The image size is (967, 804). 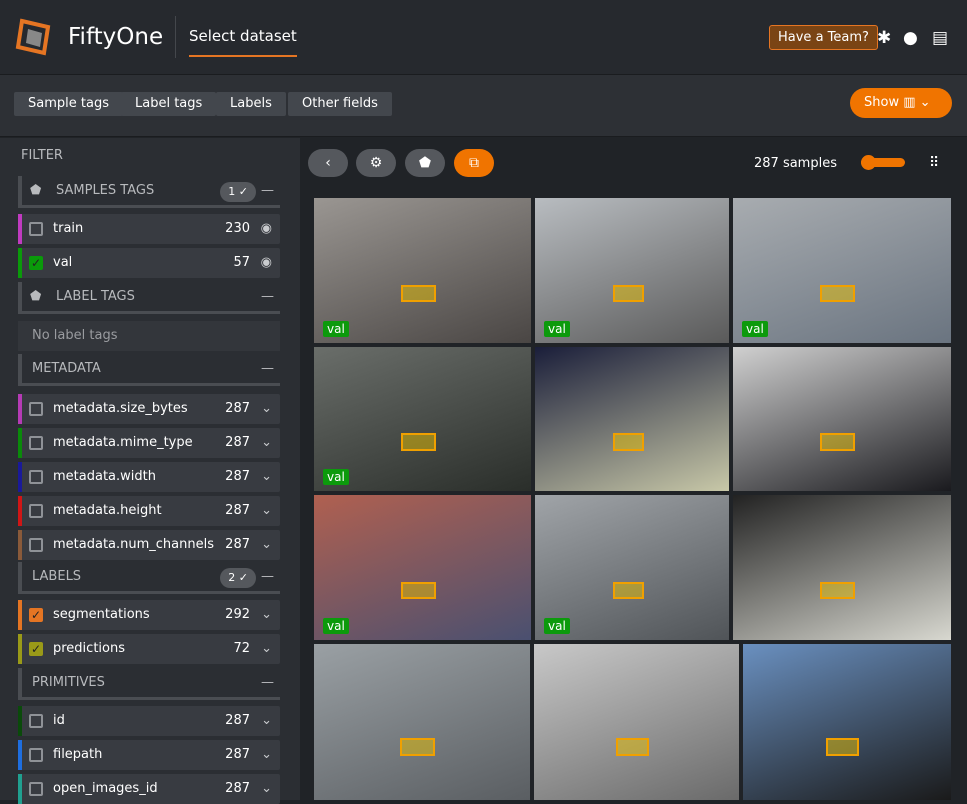 What do you see at coordinates (328, 163) in the screenshot?
I see `back-button: ‹` at bounding box center [328, 163].